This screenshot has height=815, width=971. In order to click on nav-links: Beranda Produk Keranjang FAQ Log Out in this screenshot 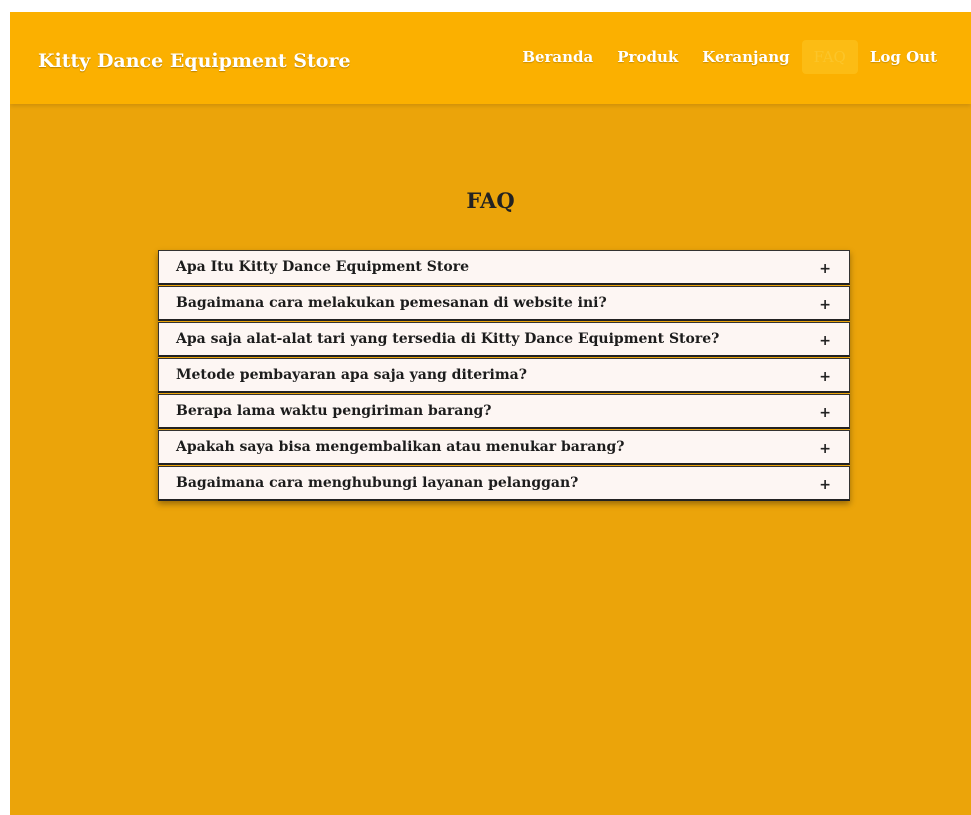, I will do `click(729, 57)`.